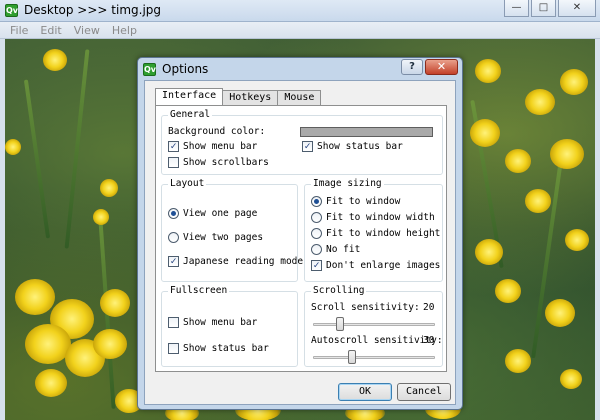 This screenshot has height=420, width=600. What do you see at coordinates (343, 249) in the screenshot?
I see `radio-label: No fit` at bounding box center [343, 249].